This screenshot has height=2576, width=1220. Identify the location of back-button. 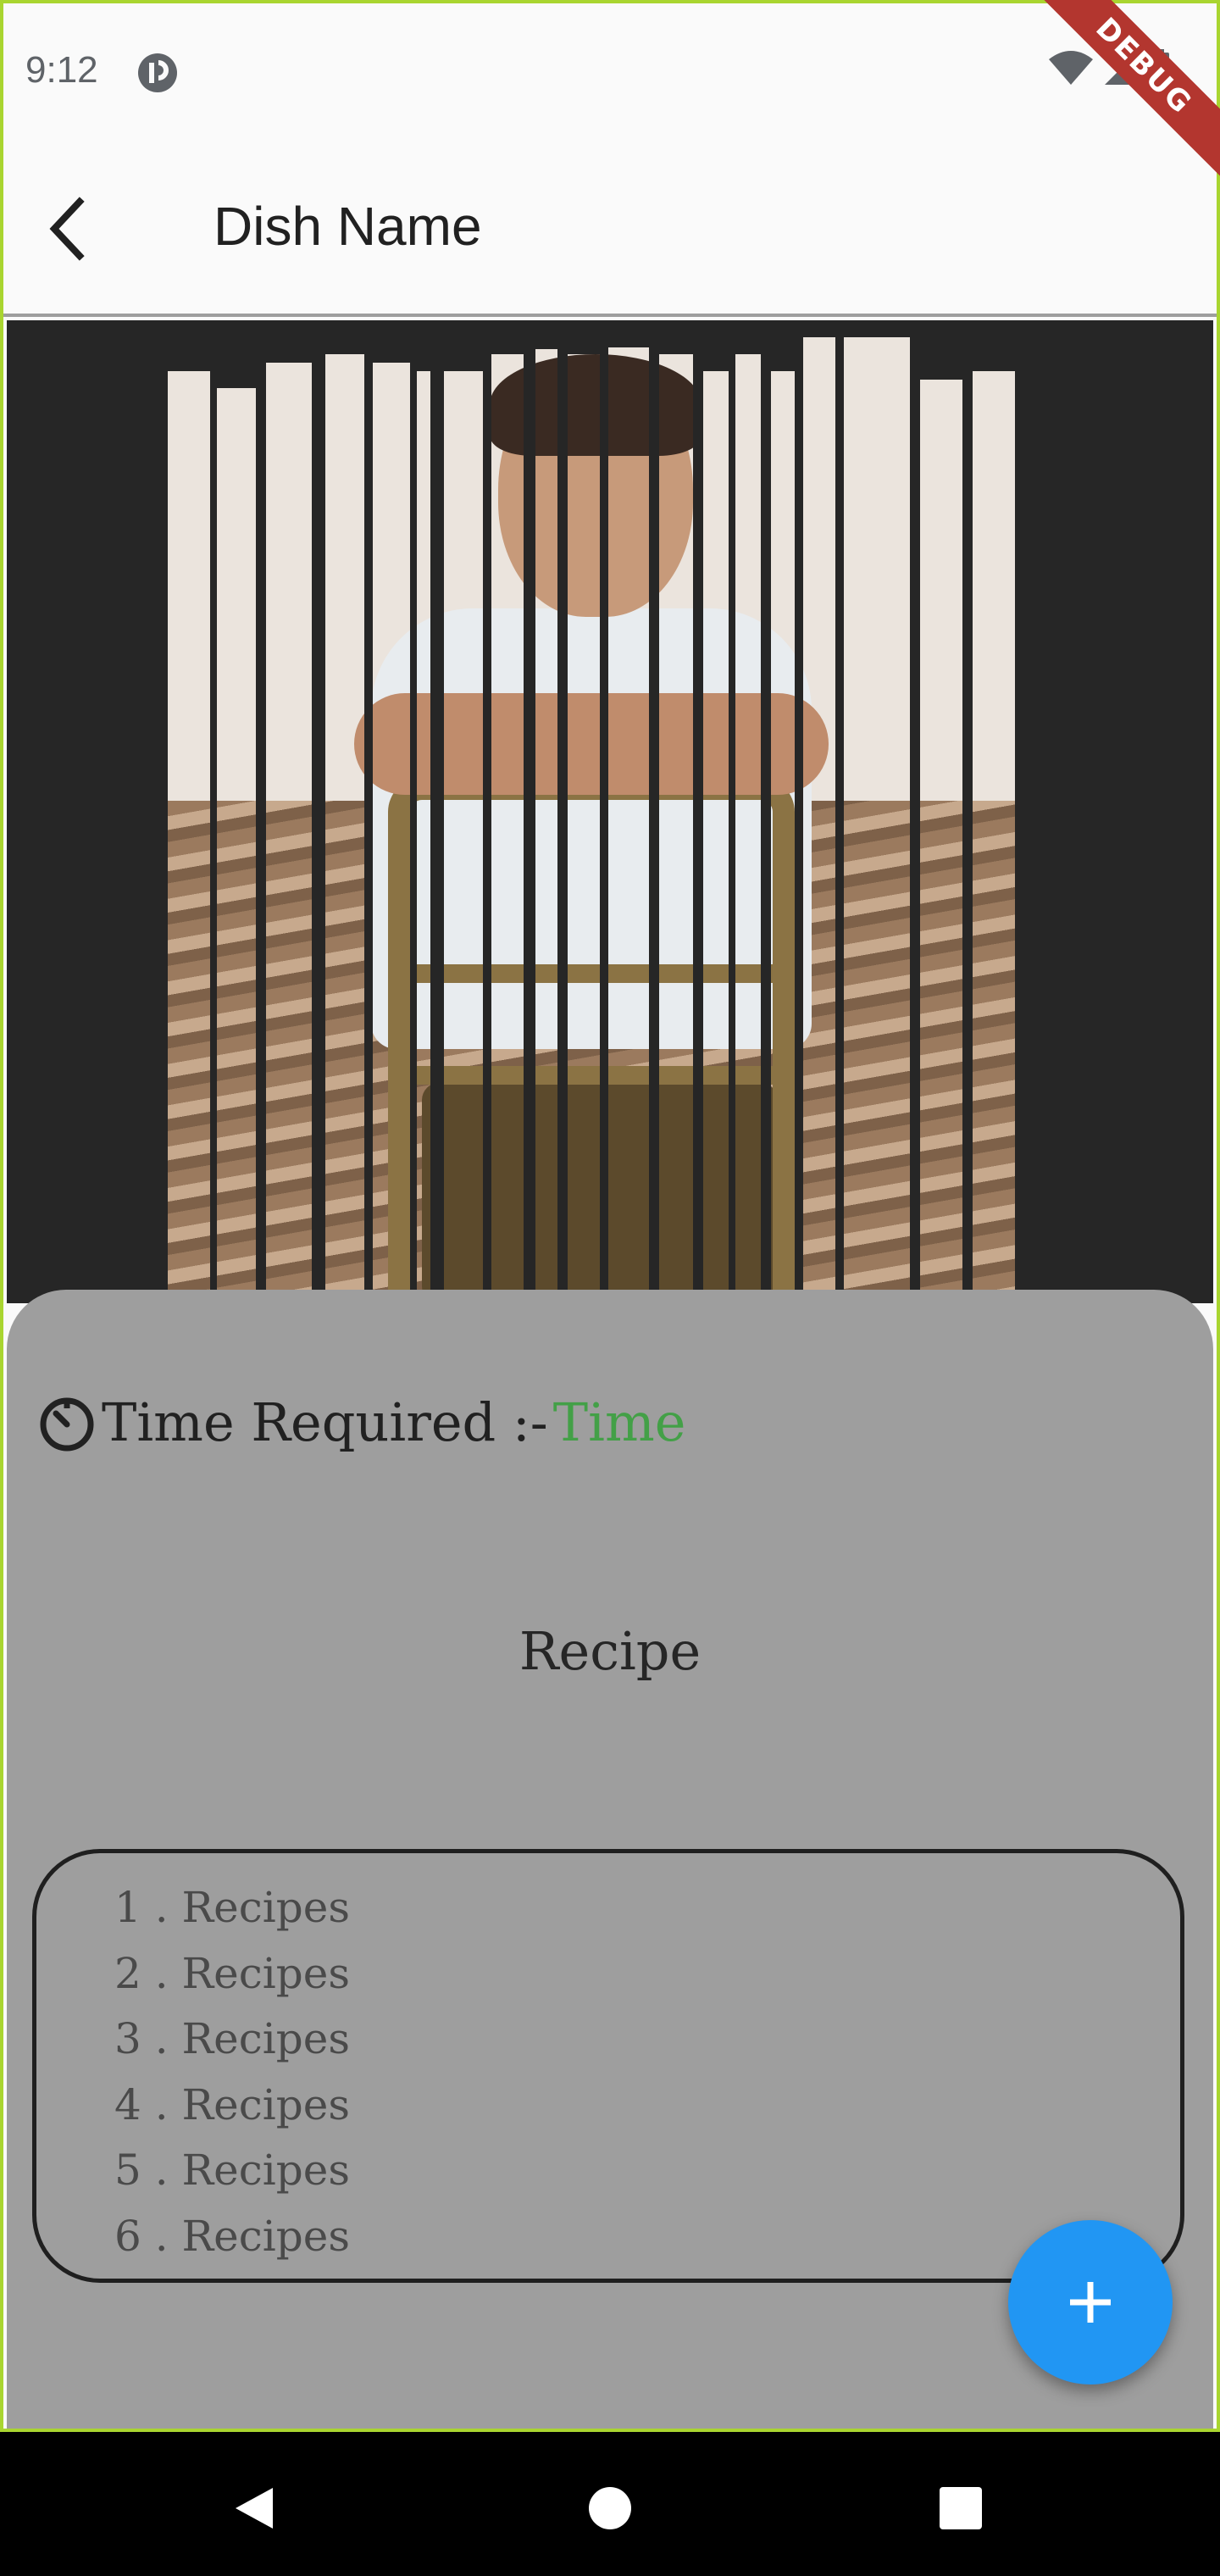
(68, 228).